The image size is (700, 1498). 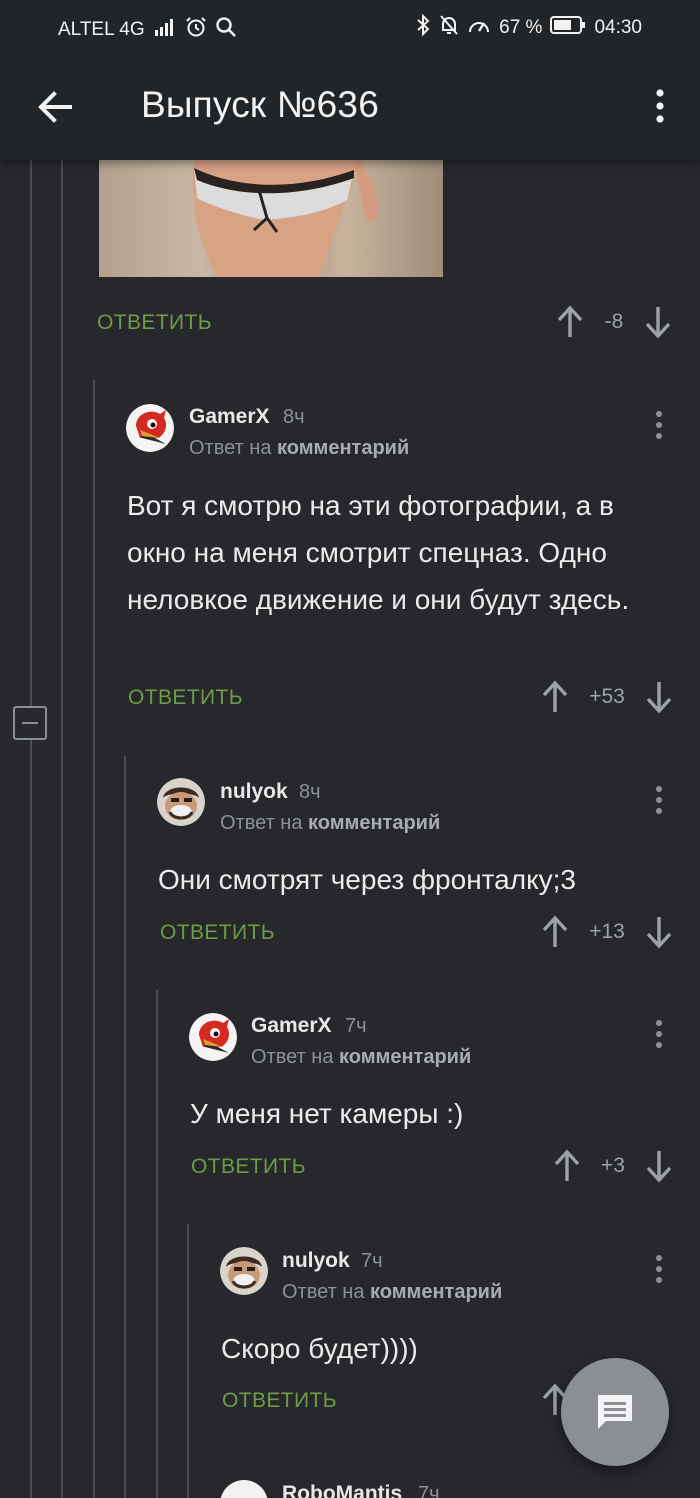 What do you see at coordinates (327, 1113) in the screenshot?
I see `comment-text: У меня нет камеры :)` at bounding box center [327, 1113].